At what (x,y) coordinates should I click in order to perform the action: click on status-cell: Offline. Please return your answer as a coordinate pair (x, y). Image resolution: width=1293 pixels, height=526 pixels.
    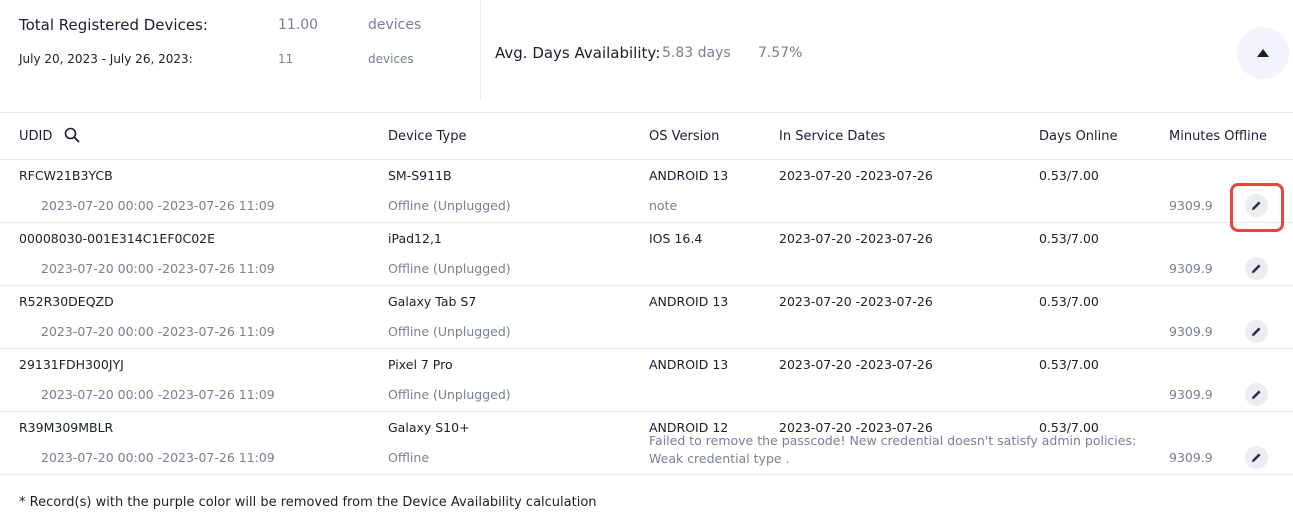
    Looking at the image, I should click on (409, 457).